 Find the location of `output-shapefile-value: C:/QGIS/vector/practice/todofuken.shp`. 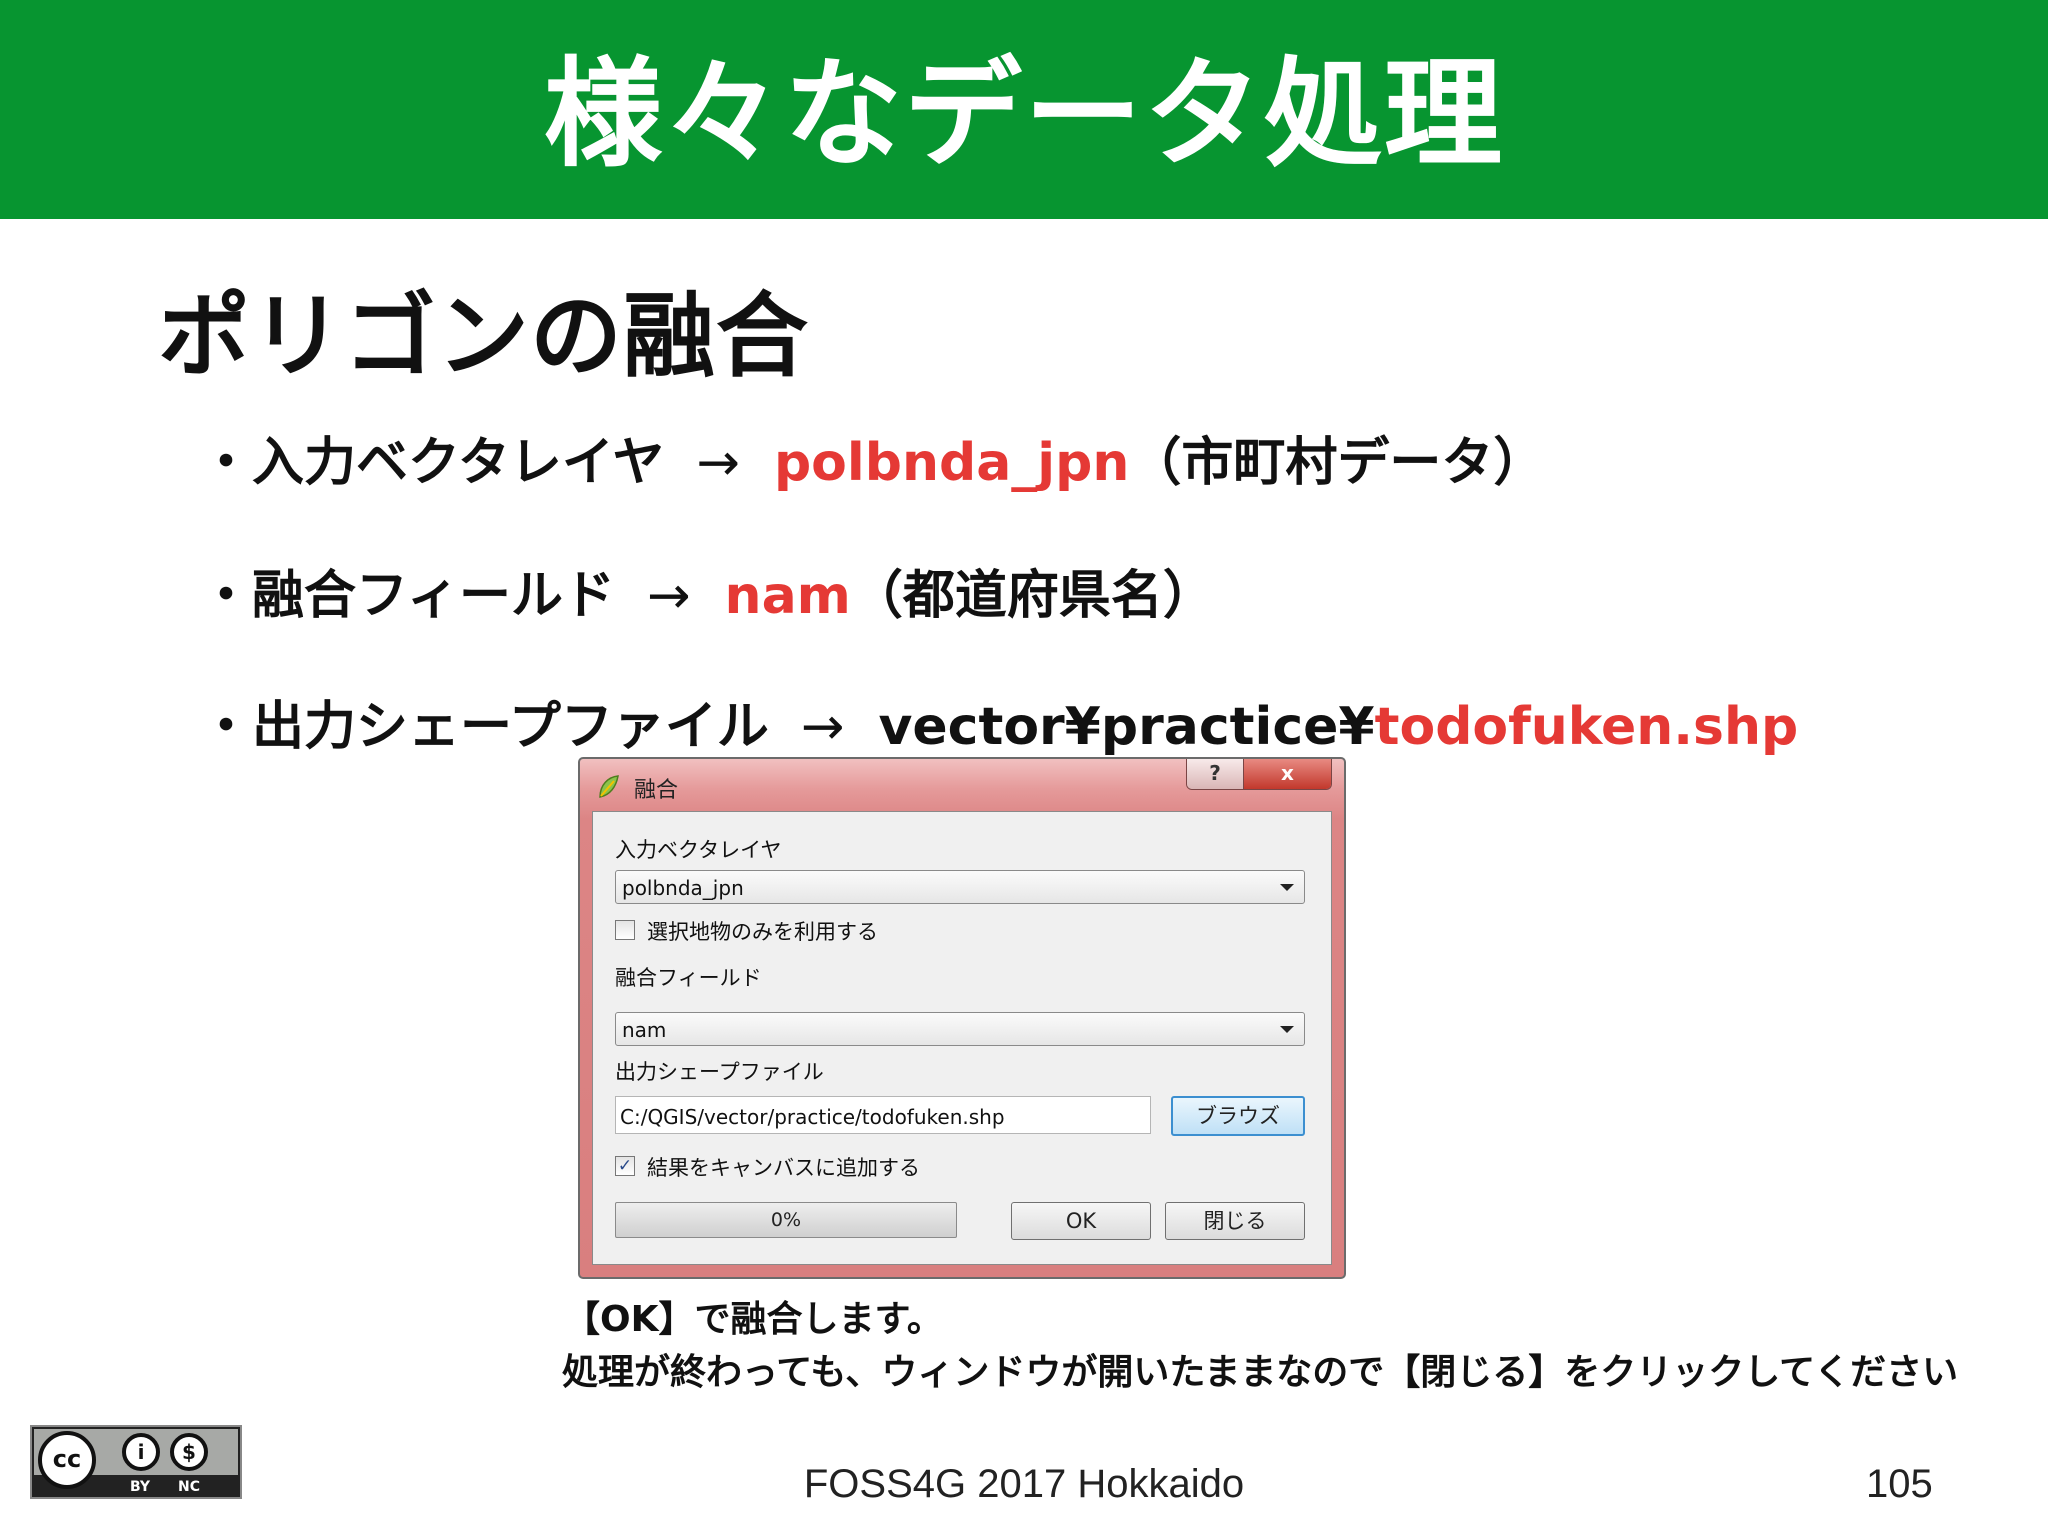

output-shapefile-value: C:/QGIS/vector/practice/todofuken.shp is located at coordinates (812, 1117).